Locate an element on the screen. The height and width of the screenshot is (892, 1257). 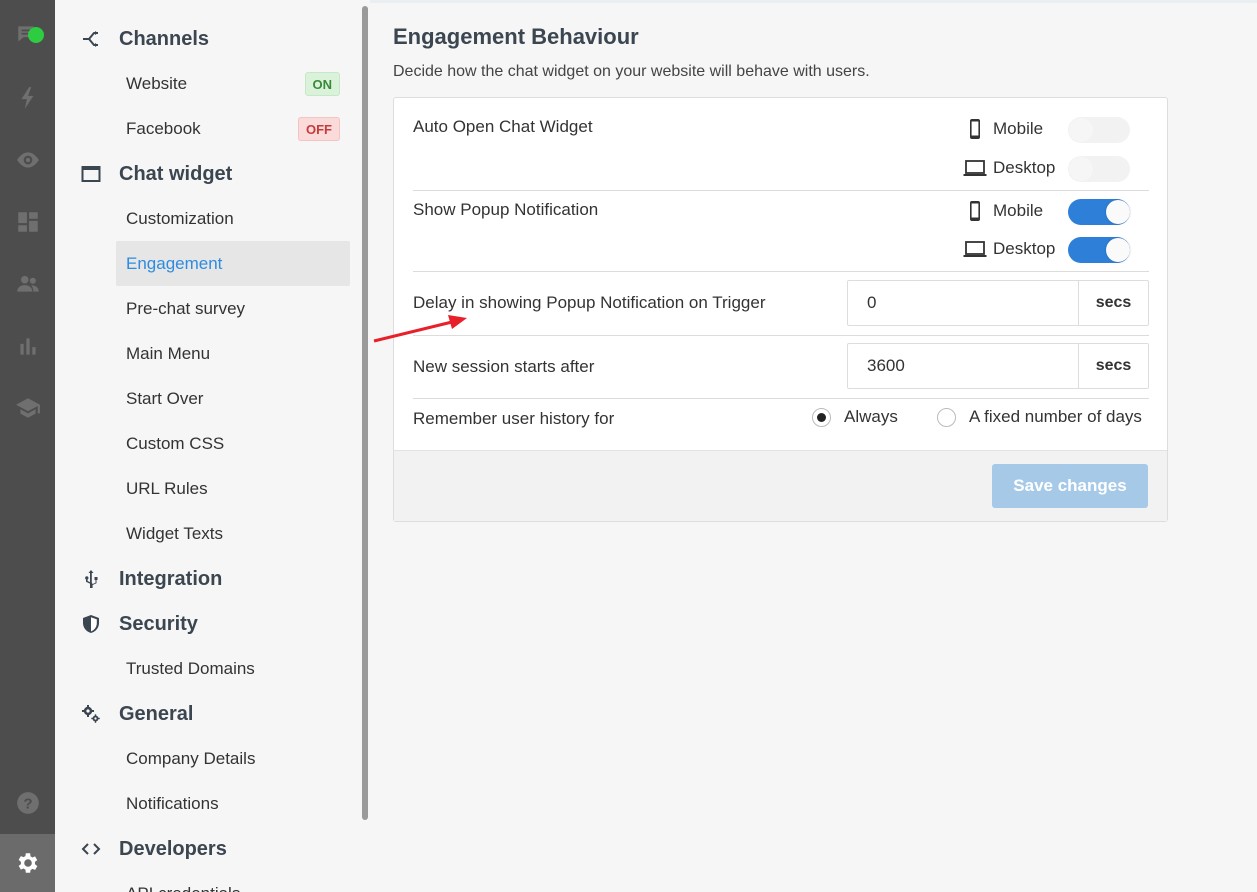
history-option-fixed-days: A fixed number of days is located at coordinates (1039, 417).